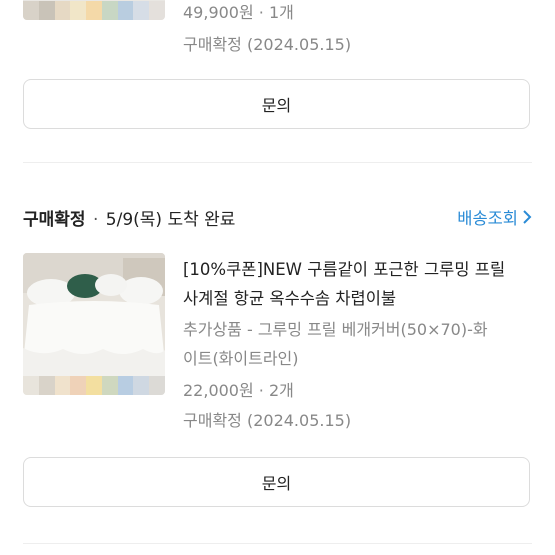 Image resolution: width=555 pixels, height=555 pixels. I want to click on chevron-right-icon, so click(527, 217).